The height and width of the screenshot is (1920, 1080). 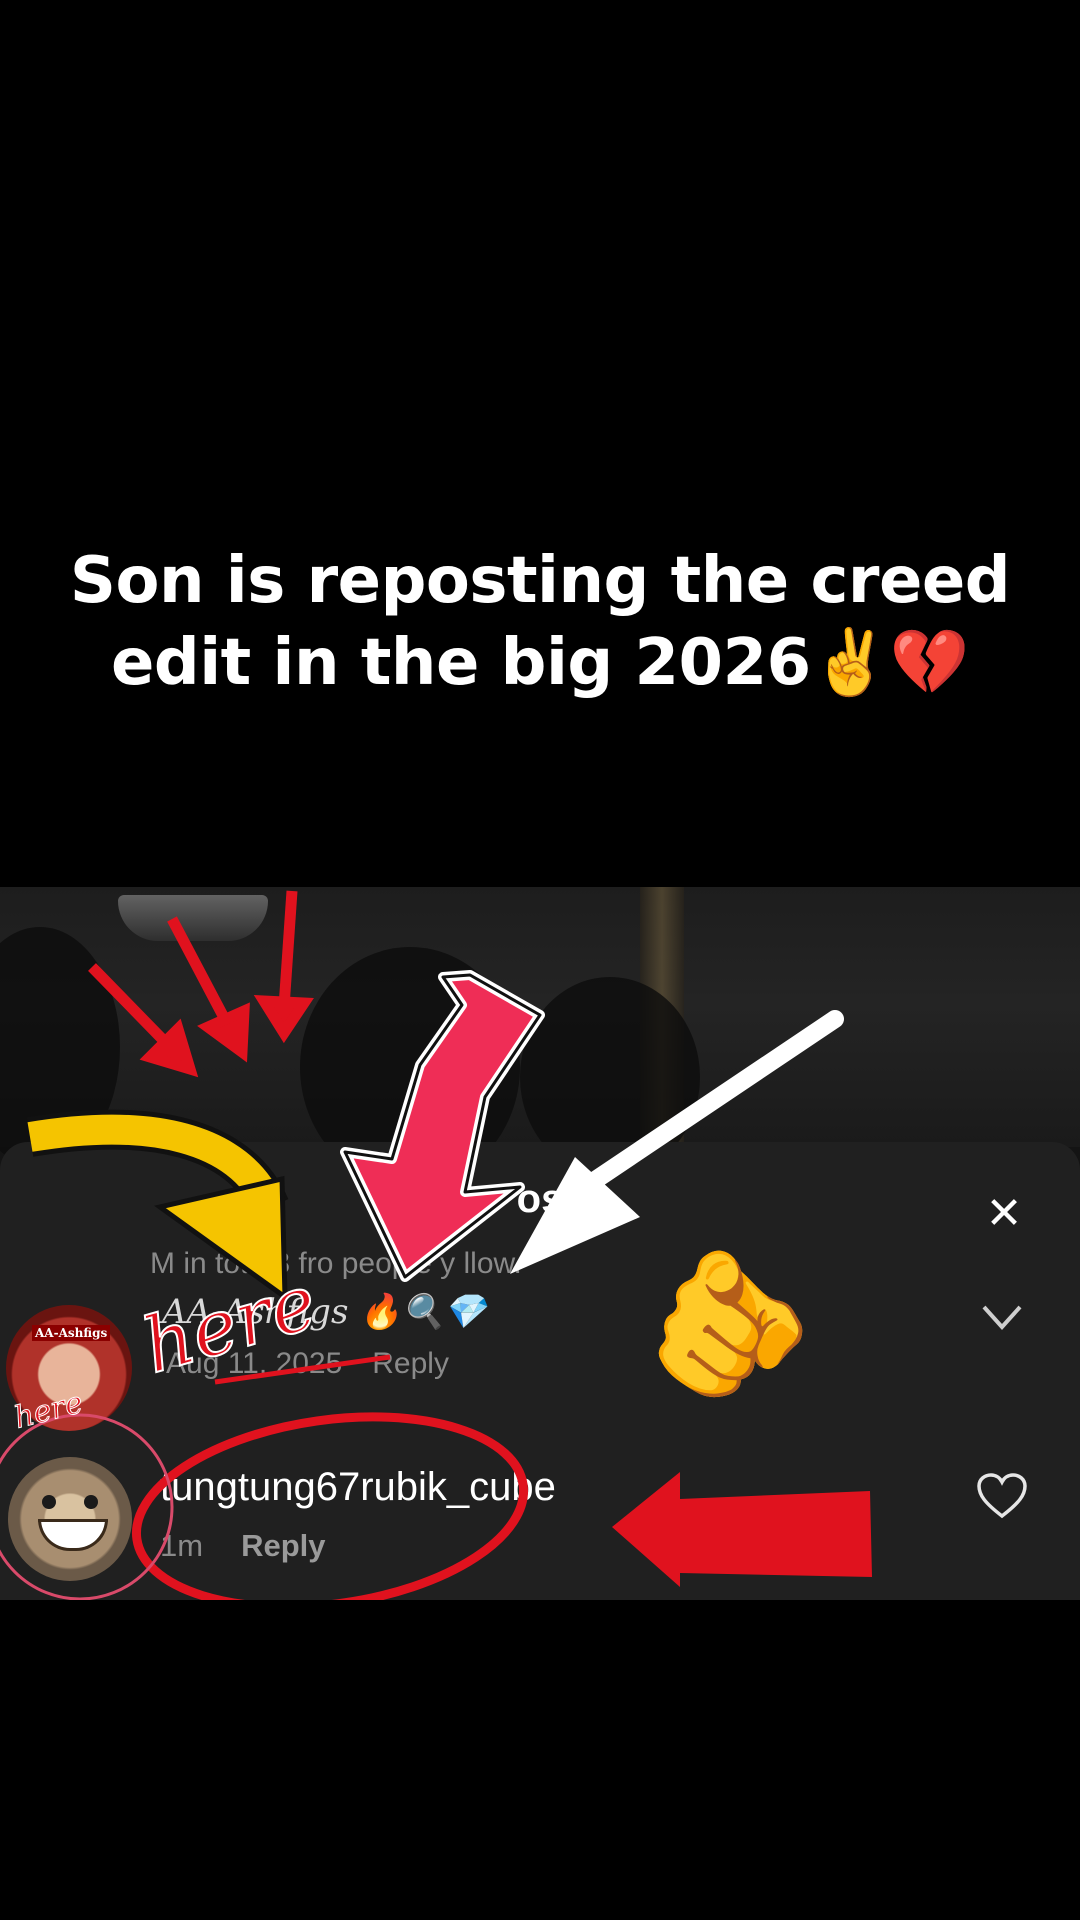 I want to click on comment-username: tungtung67rubik_cube, so click(x=358, y=1487).